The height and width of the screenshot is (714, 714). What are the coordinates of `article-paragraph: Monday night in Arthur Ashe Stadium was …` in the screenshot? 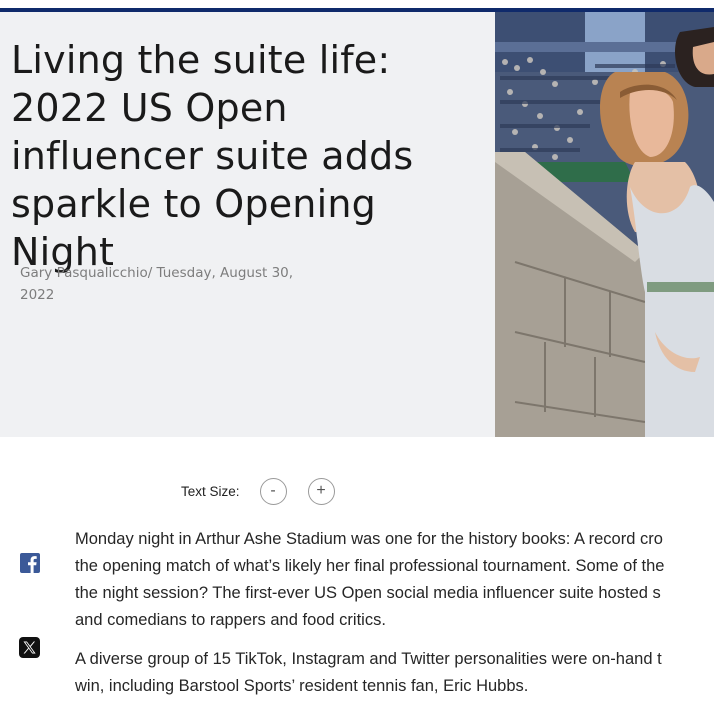 It's located at (394, 580).